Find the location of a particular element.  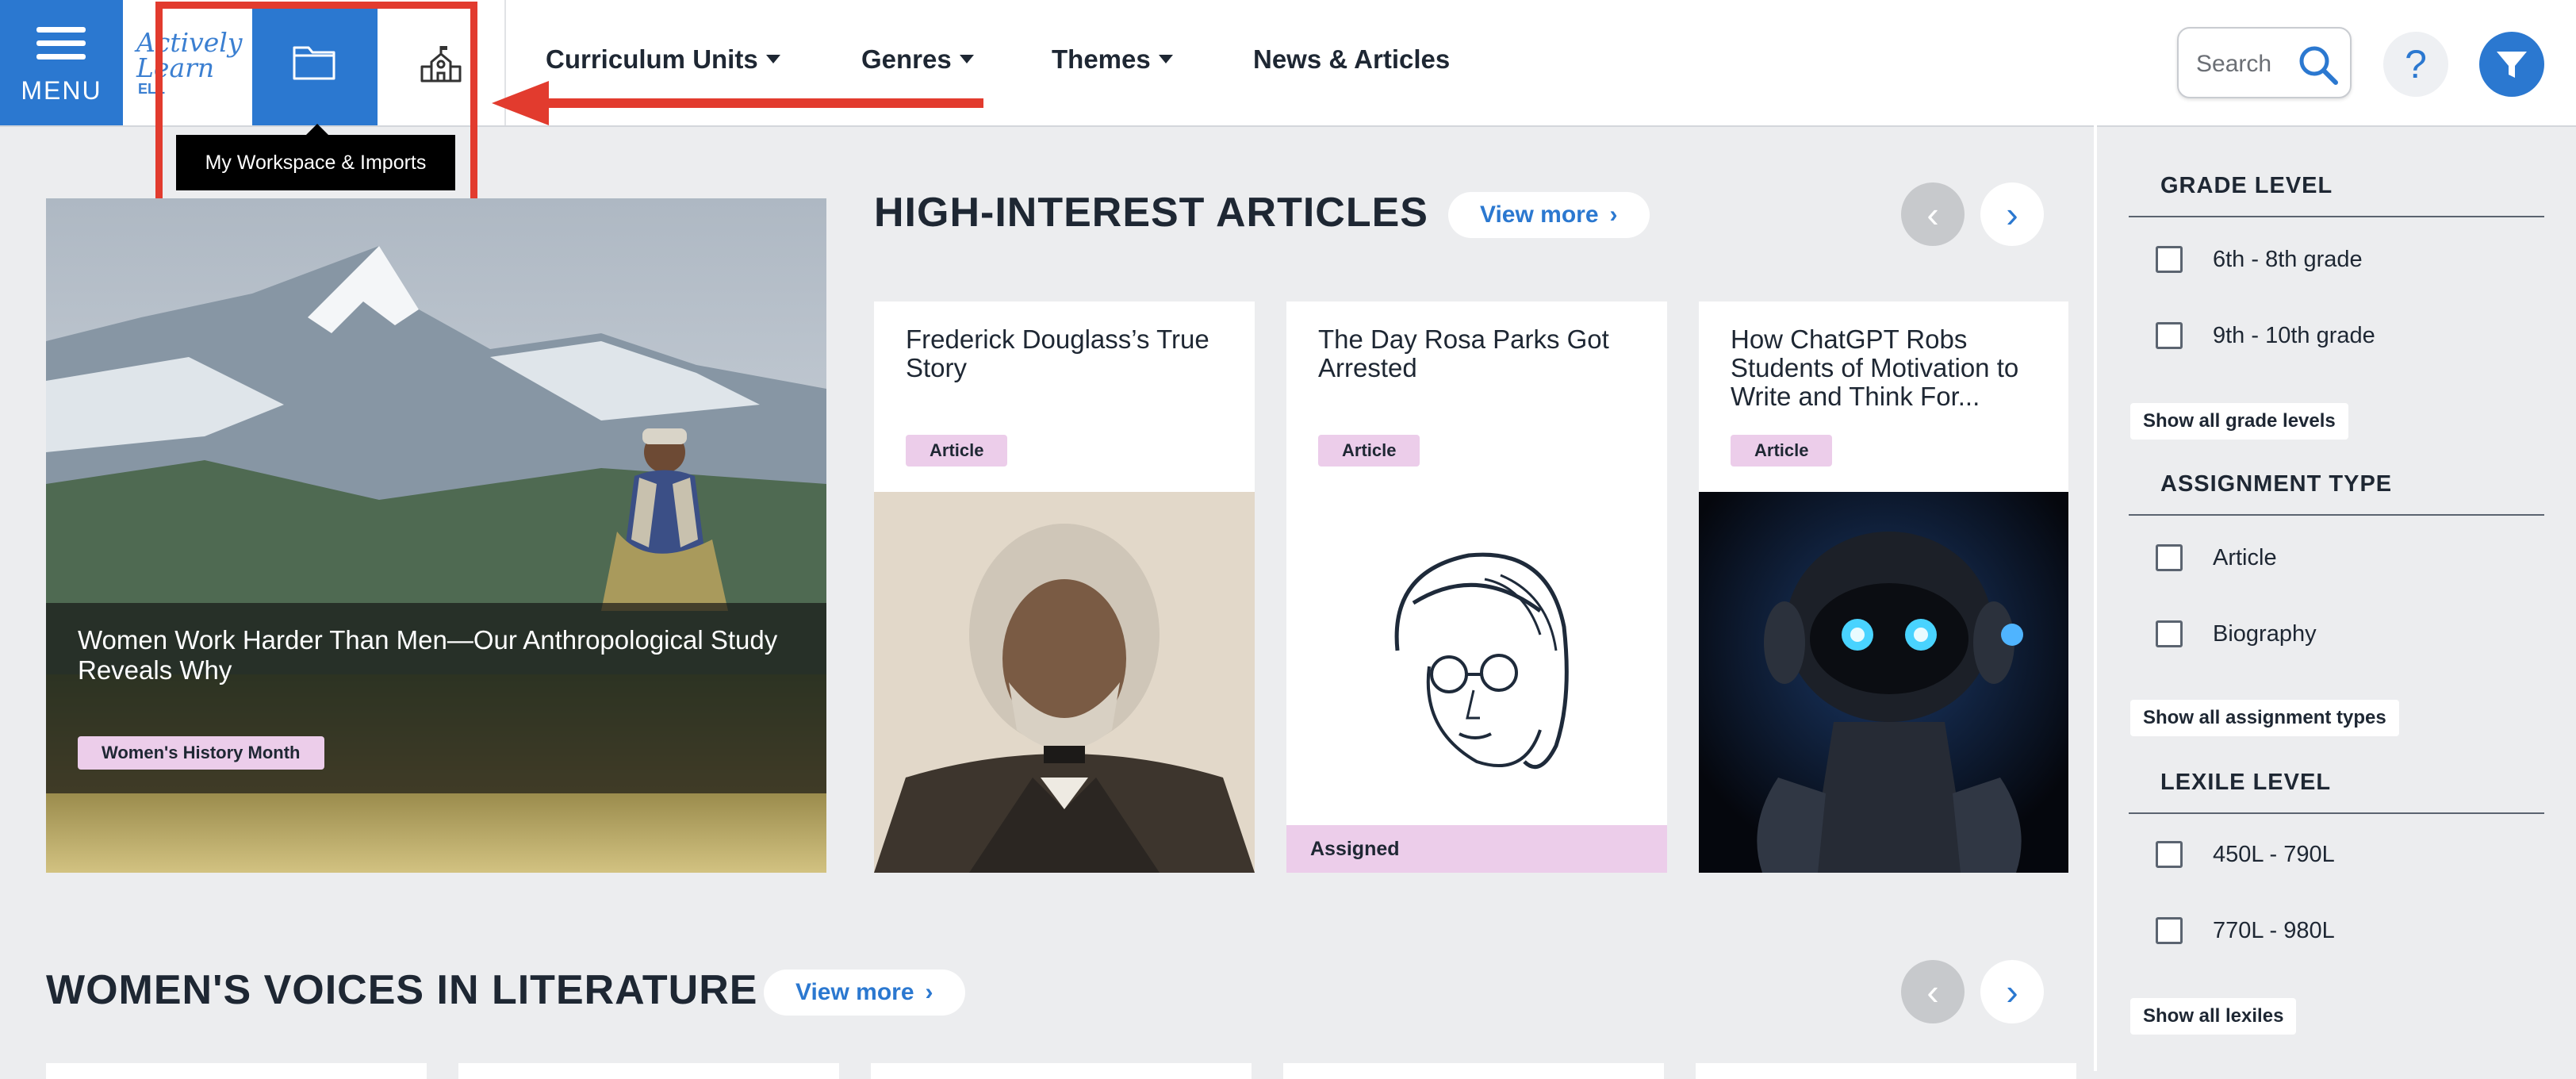

funnel-filter-icon is located at coordinates (2512, 65).